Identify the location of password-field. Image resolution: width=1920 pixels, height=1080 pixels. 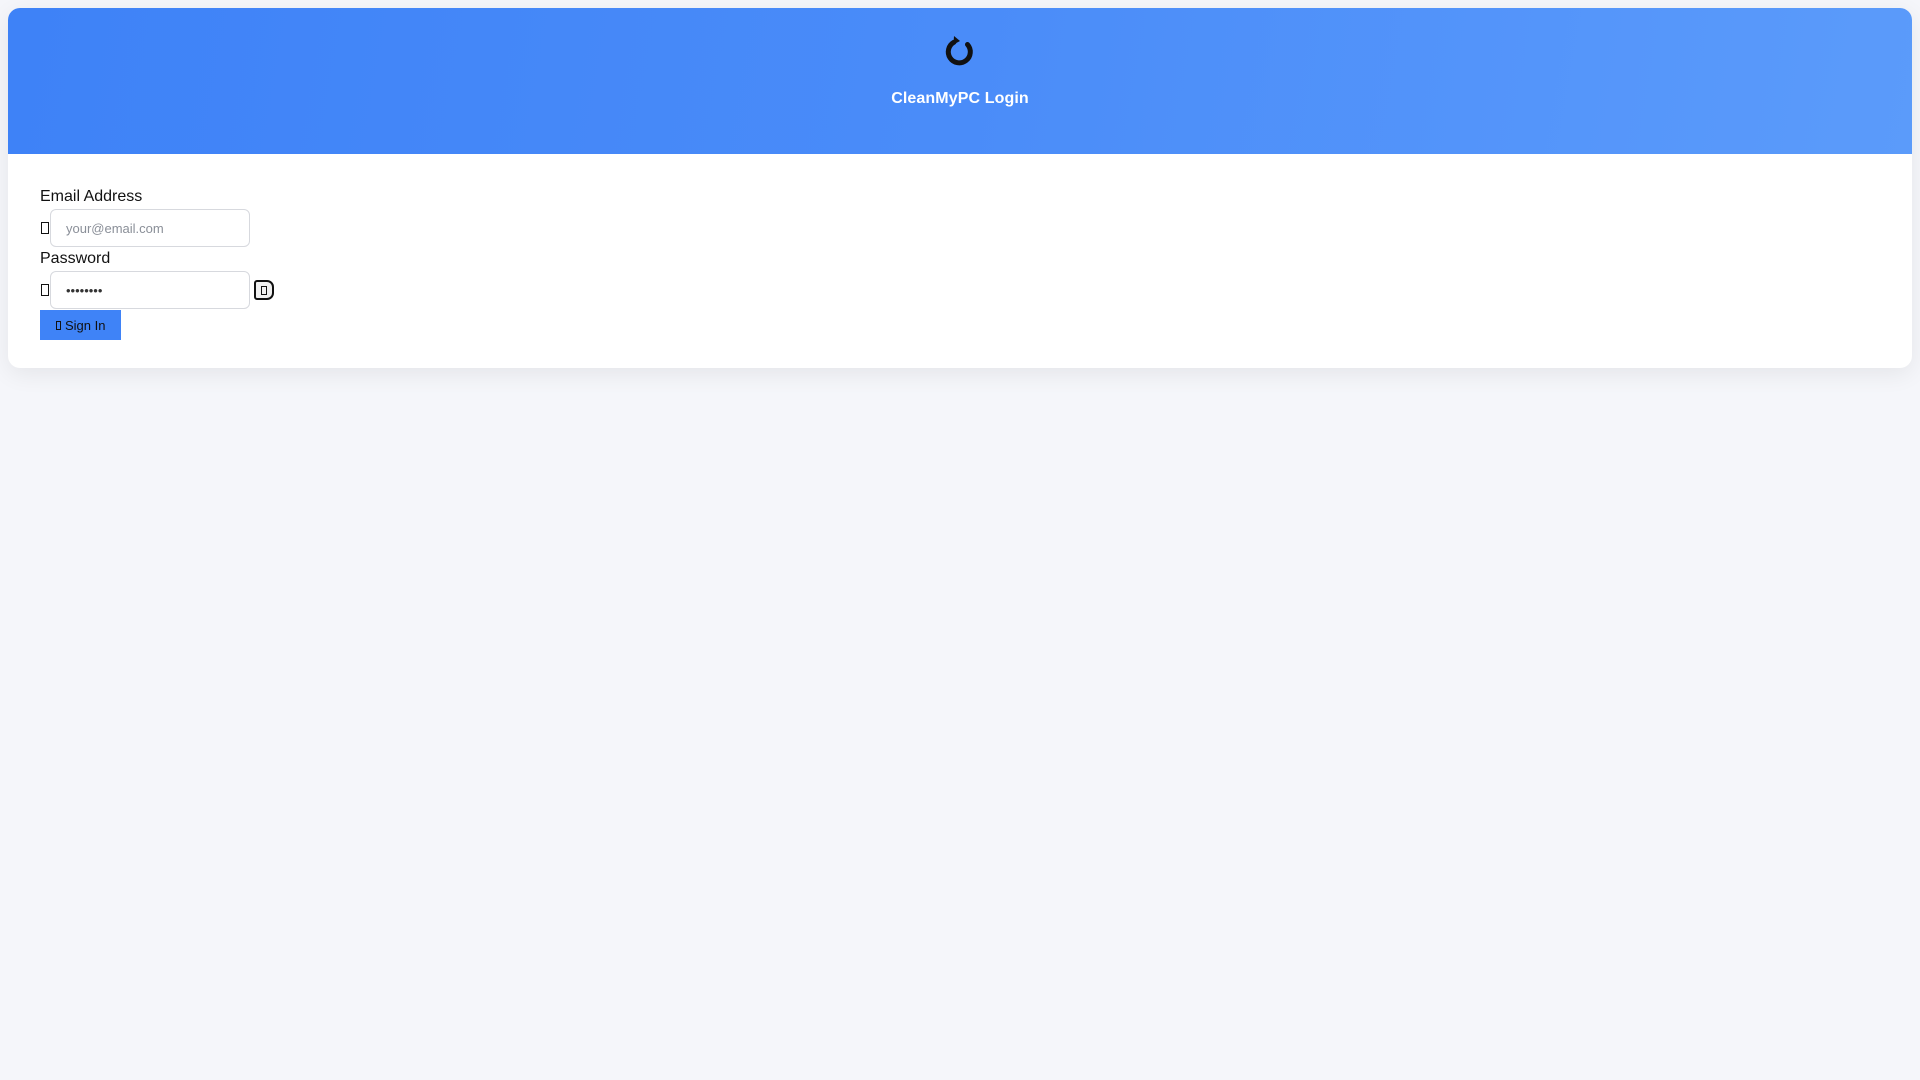
(150, 290).